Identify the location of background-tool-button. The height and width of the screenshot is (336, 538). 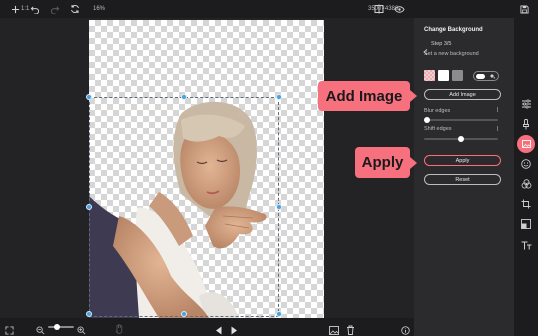
(526, 144).